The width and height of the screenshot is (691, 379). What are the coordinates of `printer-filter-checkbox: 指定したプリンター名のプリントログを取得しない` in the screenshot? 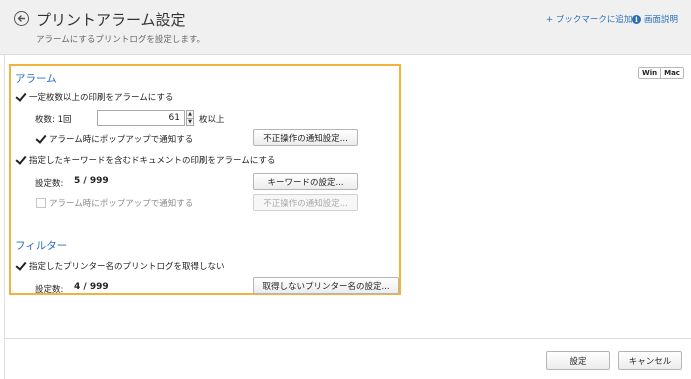 It's located at (120, 266).